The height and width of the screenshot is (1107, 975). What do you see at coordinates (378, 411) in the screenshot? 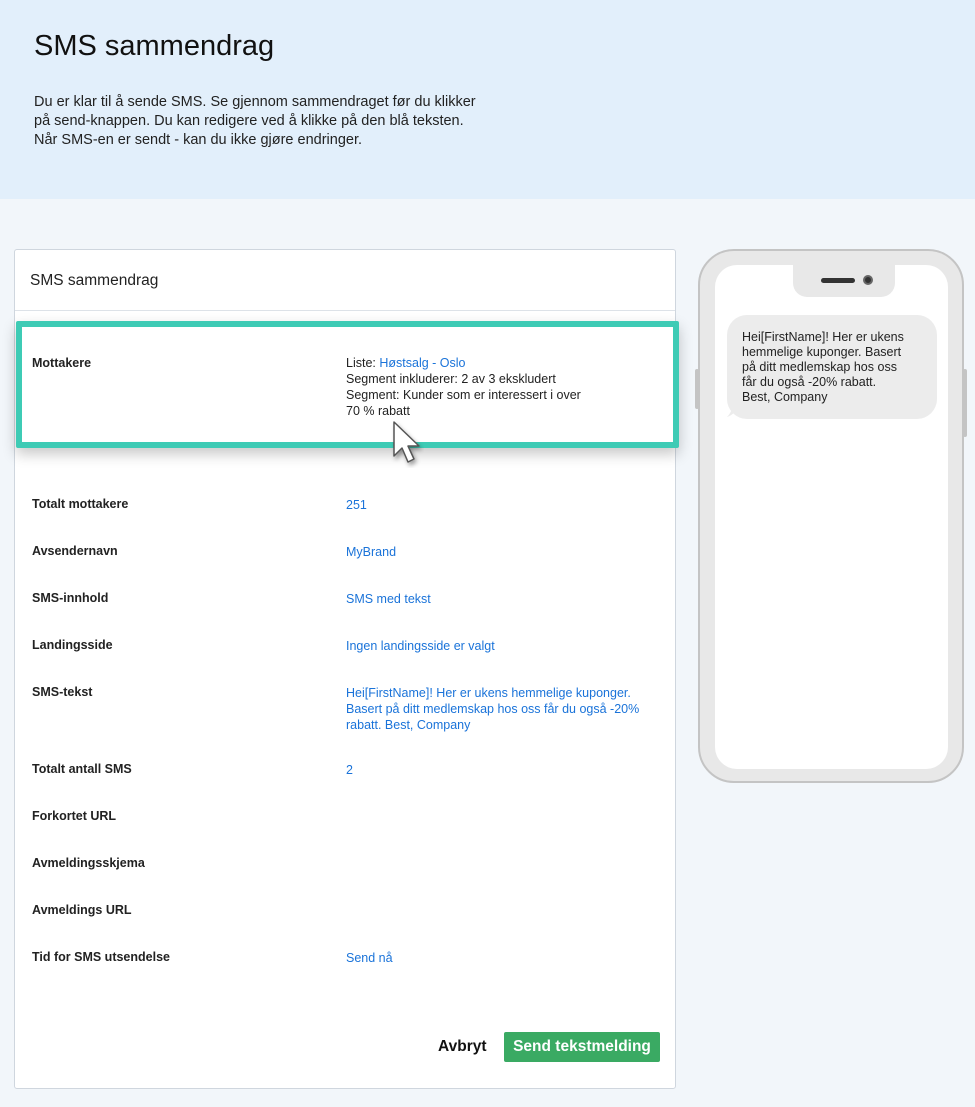
I see `segment-line-2: 70 % rabatt` at bounding box center [378, 411].